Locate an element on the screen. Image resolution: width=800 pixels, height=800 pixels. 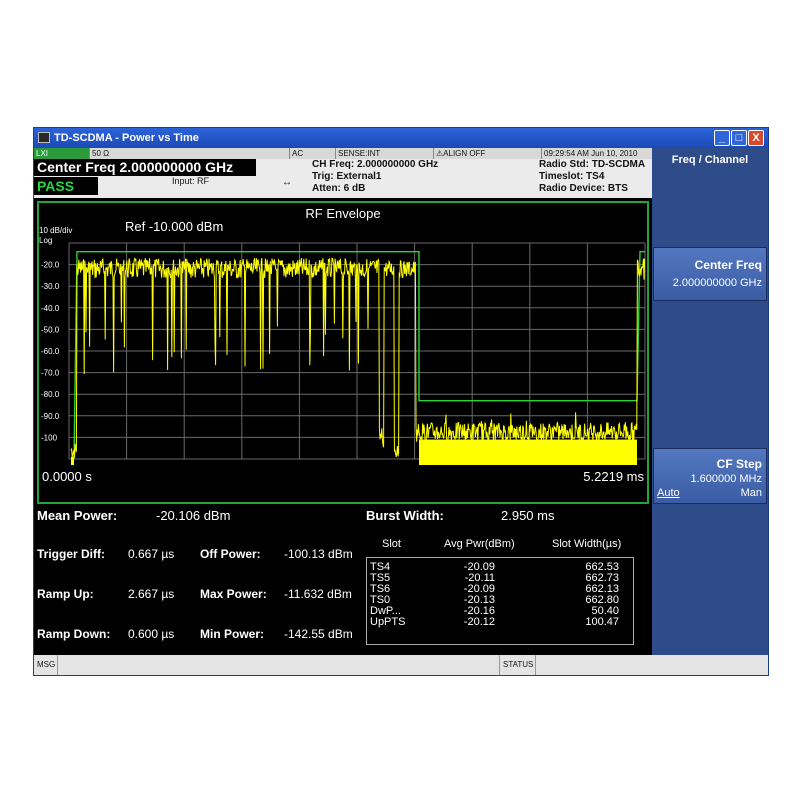
min-power-label: Min Power: is located at coordinates (232, 634).